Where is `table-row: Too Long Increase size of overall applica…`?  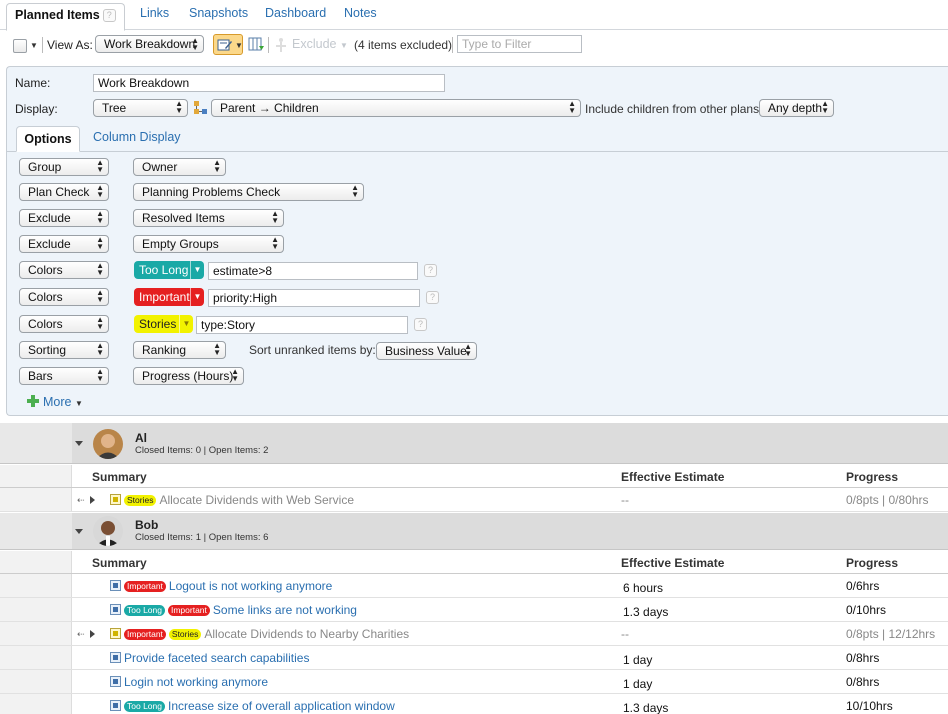
table-row: Too Long Increase size of overall applica… is located at coordinates (474, 704).